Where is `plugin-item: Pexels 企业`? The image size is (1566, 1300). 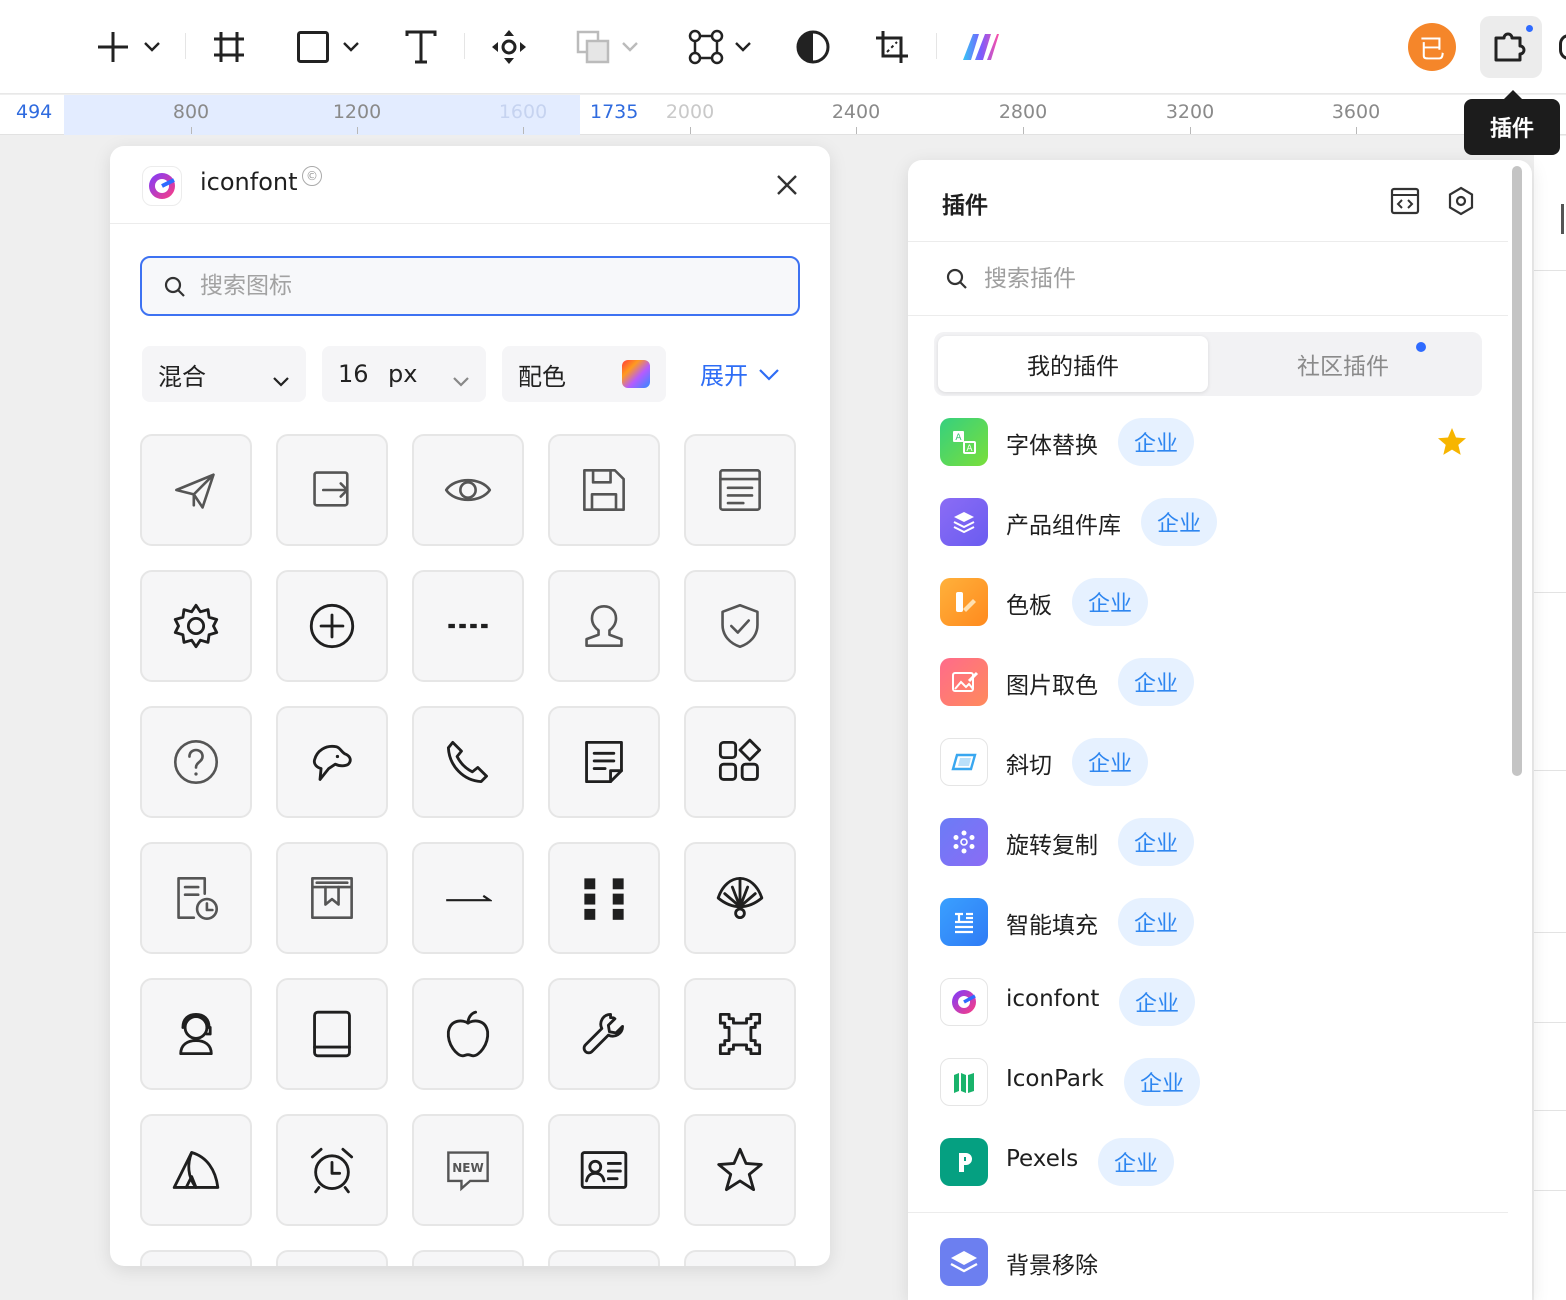
plugin-item: Pexels 企业 is located at coordinates (1218, 1162).